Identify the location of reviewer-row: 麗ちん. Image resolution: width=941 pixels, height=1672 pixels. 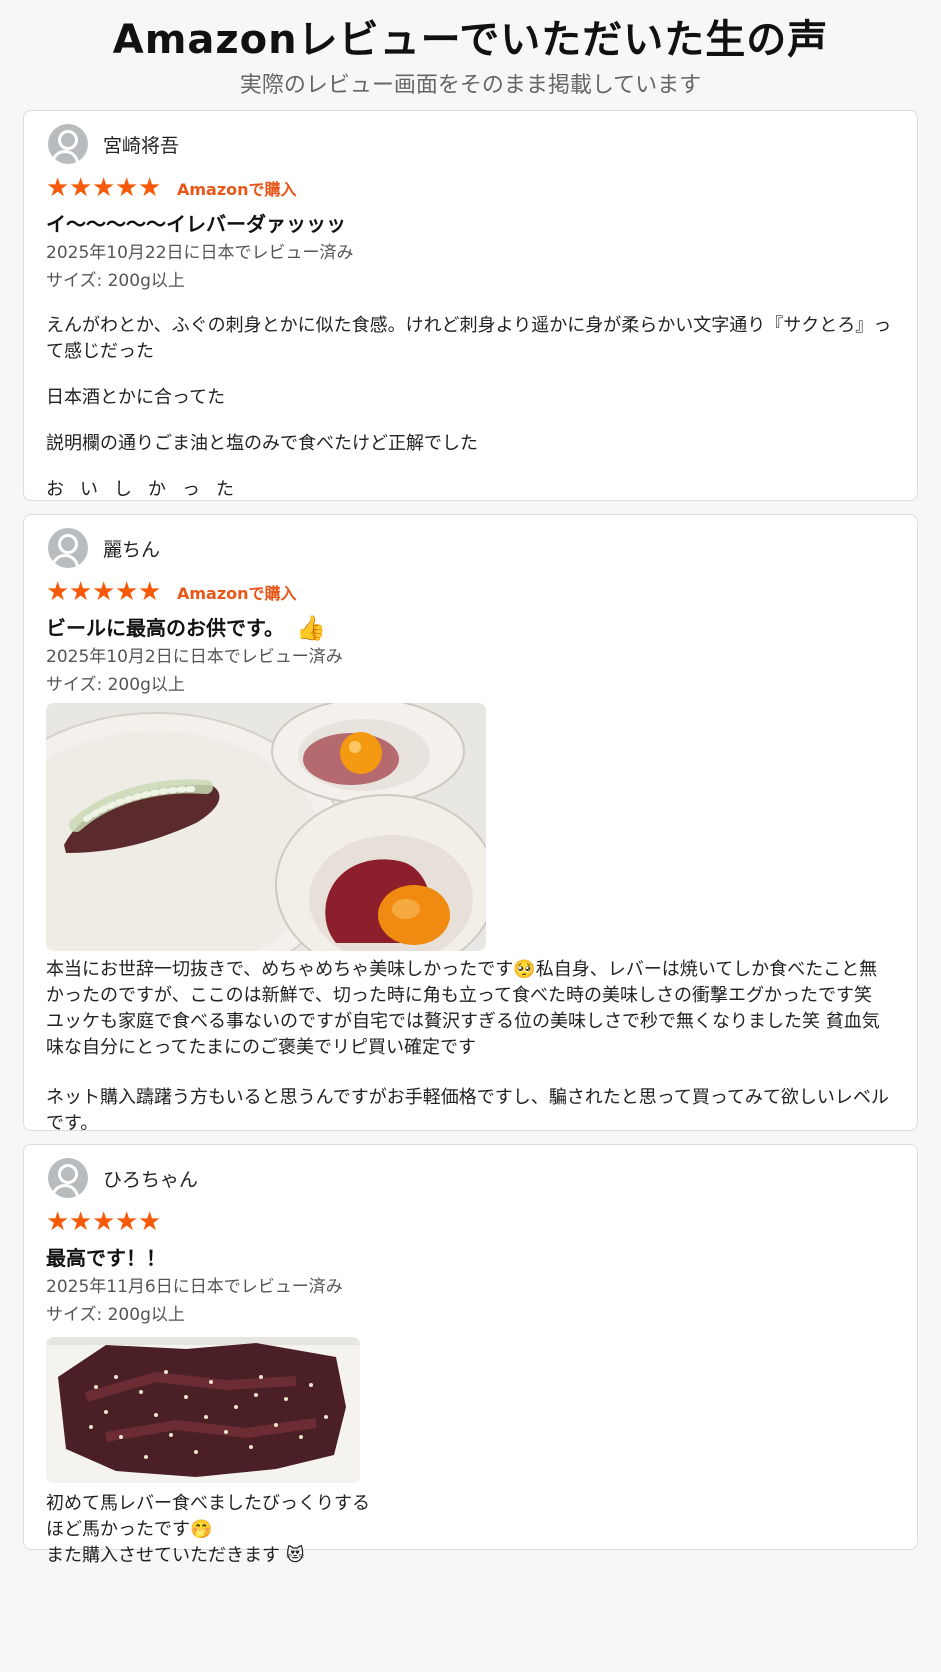
(471, 548).